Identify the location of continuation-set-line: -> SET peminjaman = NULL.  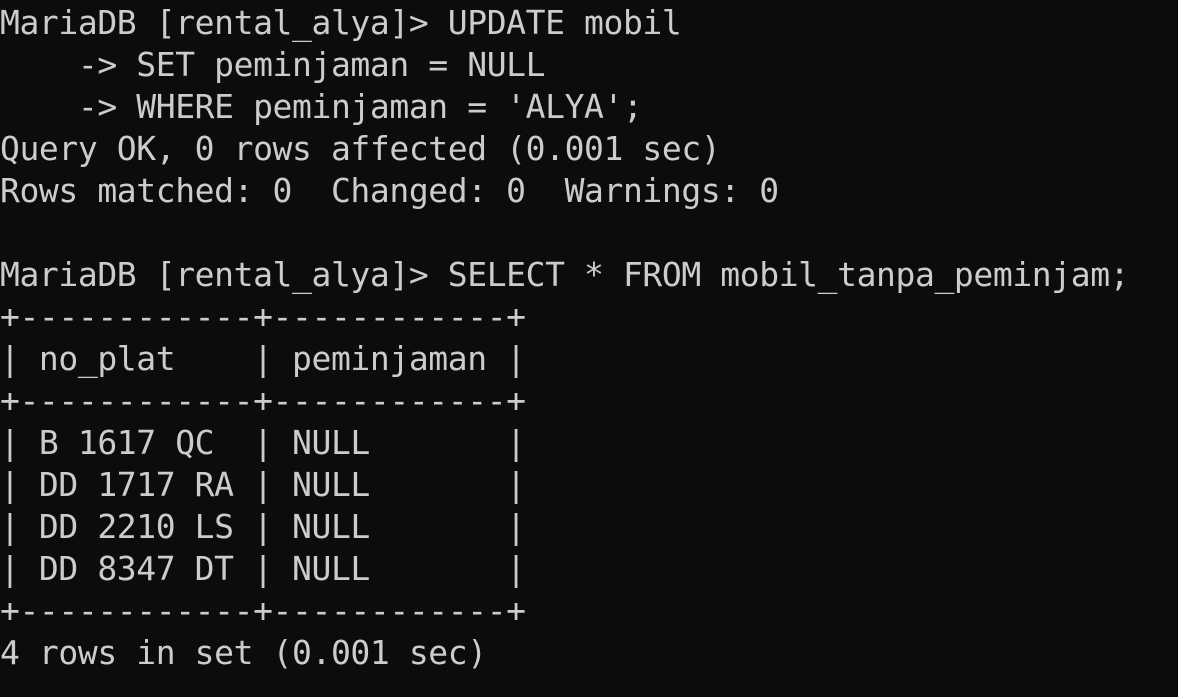
(273, 64).